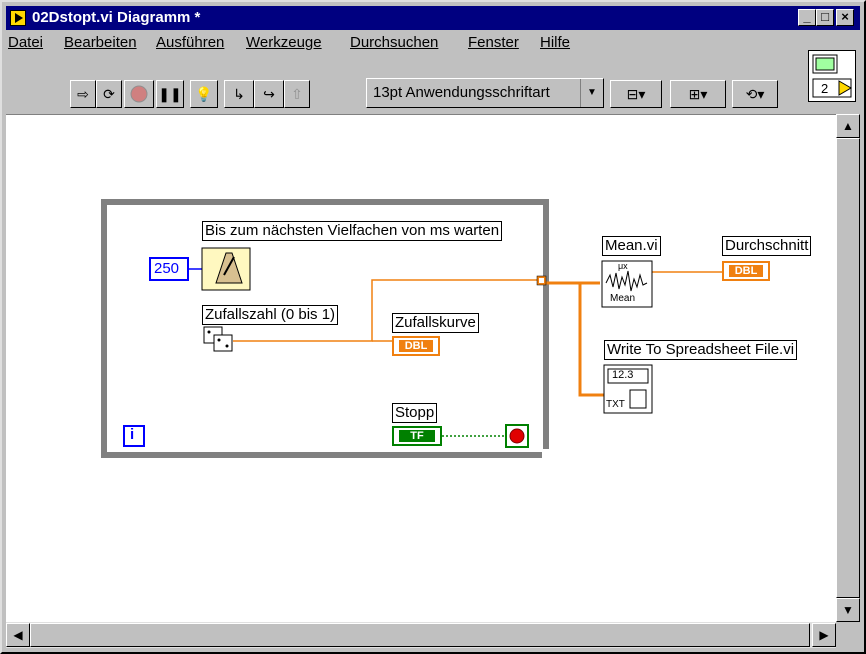  I want to click on iteration-symbol: i, so click(132, 434).